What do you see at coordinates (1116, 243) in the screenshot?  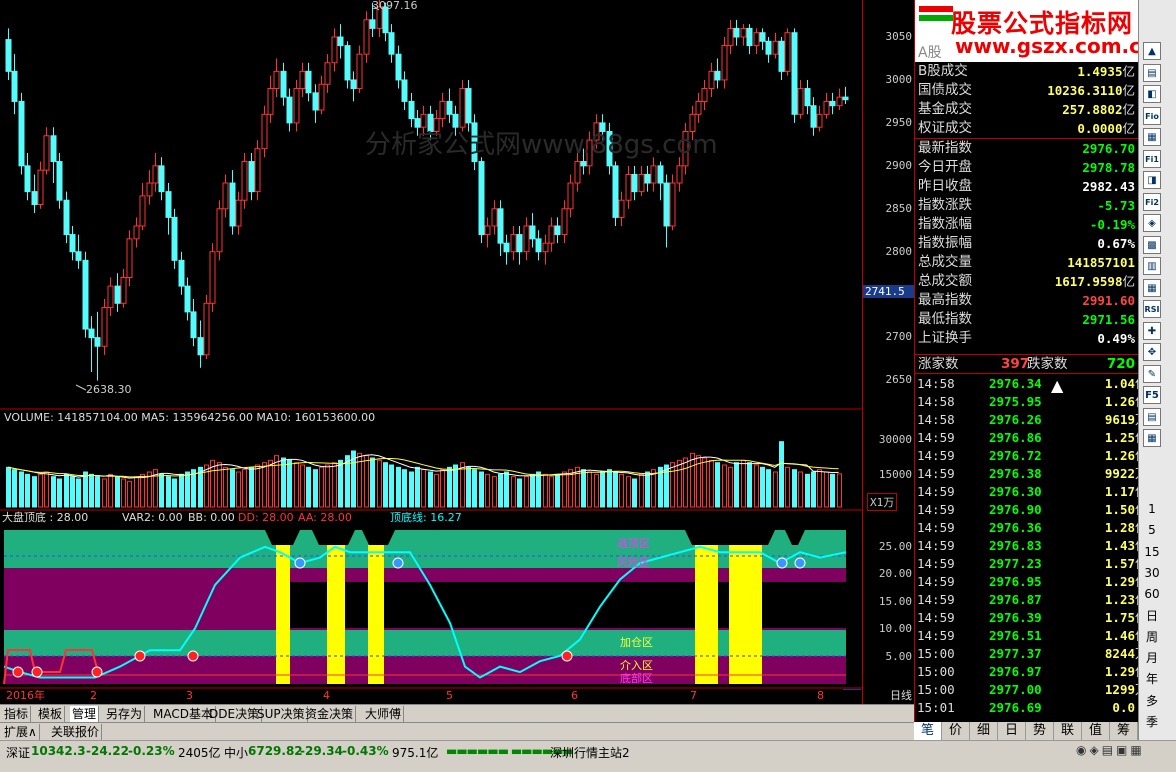 I see `stat-value: 0.67%` at bounding box center [1116, 243].